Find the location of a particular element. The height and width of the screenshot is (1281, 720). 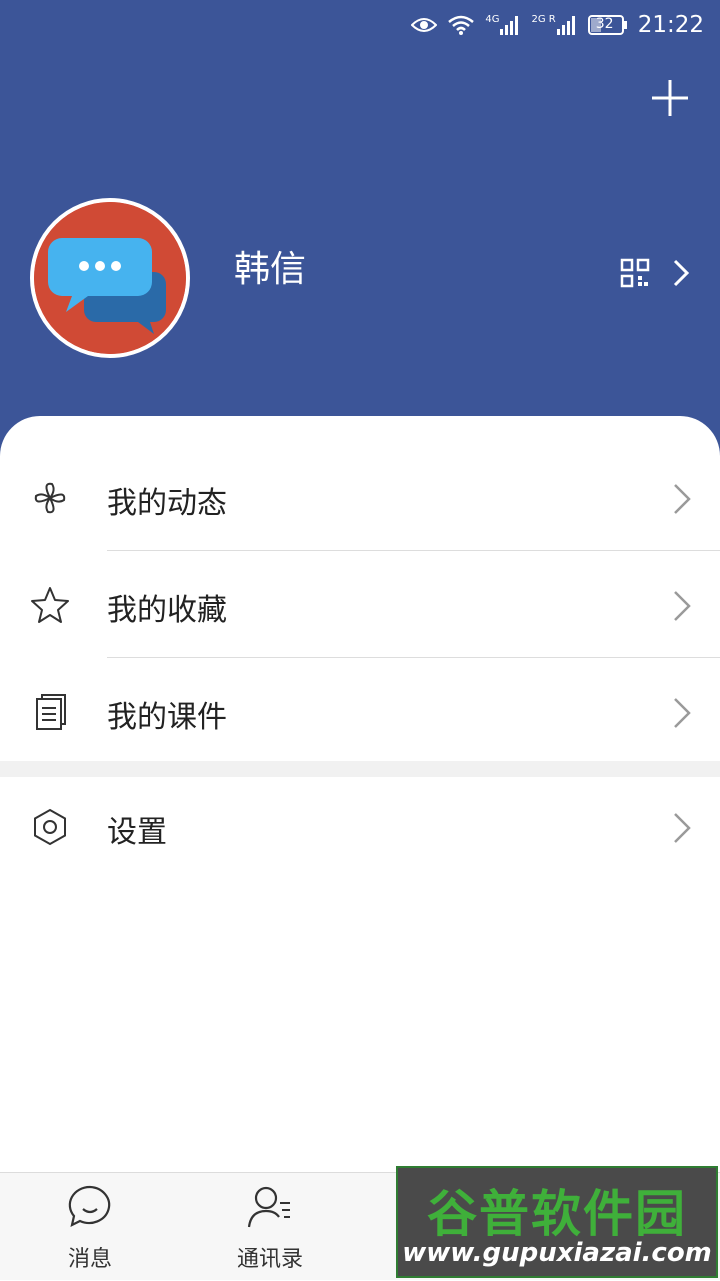

document-icon is located at coordinates (51, 712).